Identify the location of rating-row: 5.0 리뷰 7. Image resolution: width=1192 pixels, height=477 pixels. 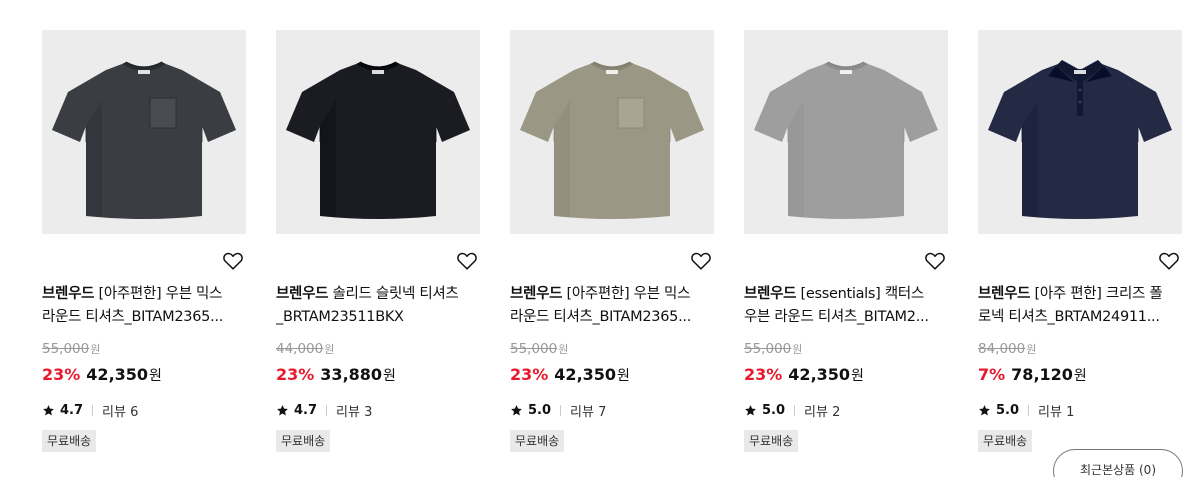
(558, 410).